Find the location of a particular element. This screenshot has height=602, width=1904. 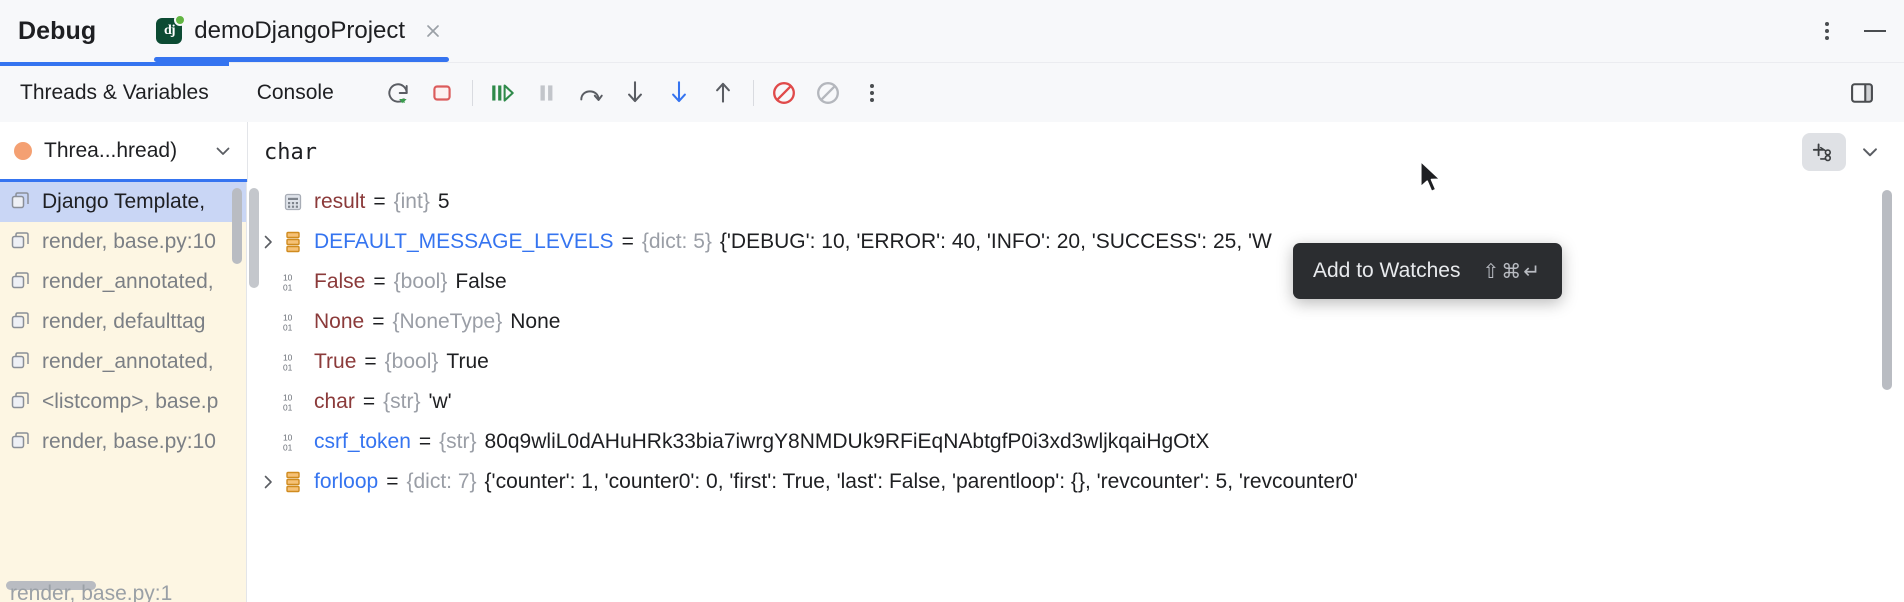

variable-name: None is located at coordinates (339, 321).